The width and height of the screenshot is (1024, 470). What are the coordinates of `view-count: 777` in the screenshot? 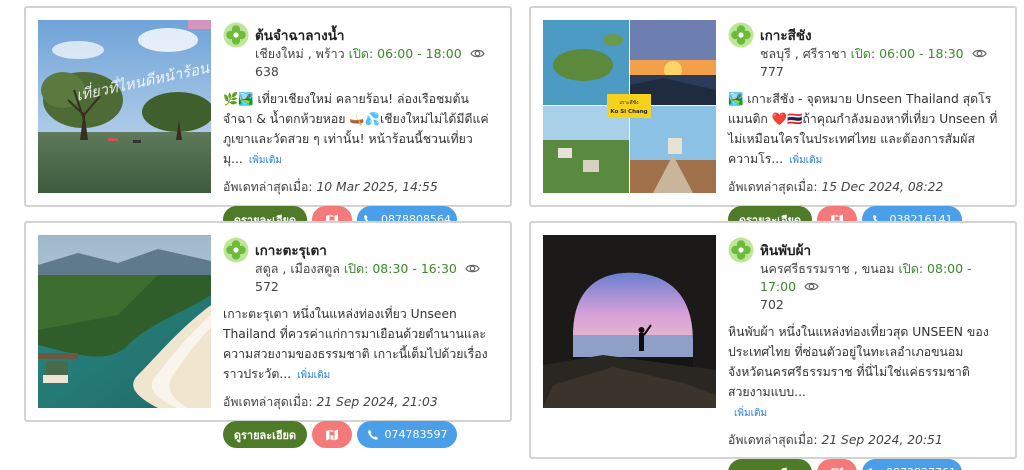 It's located at (772, 71).